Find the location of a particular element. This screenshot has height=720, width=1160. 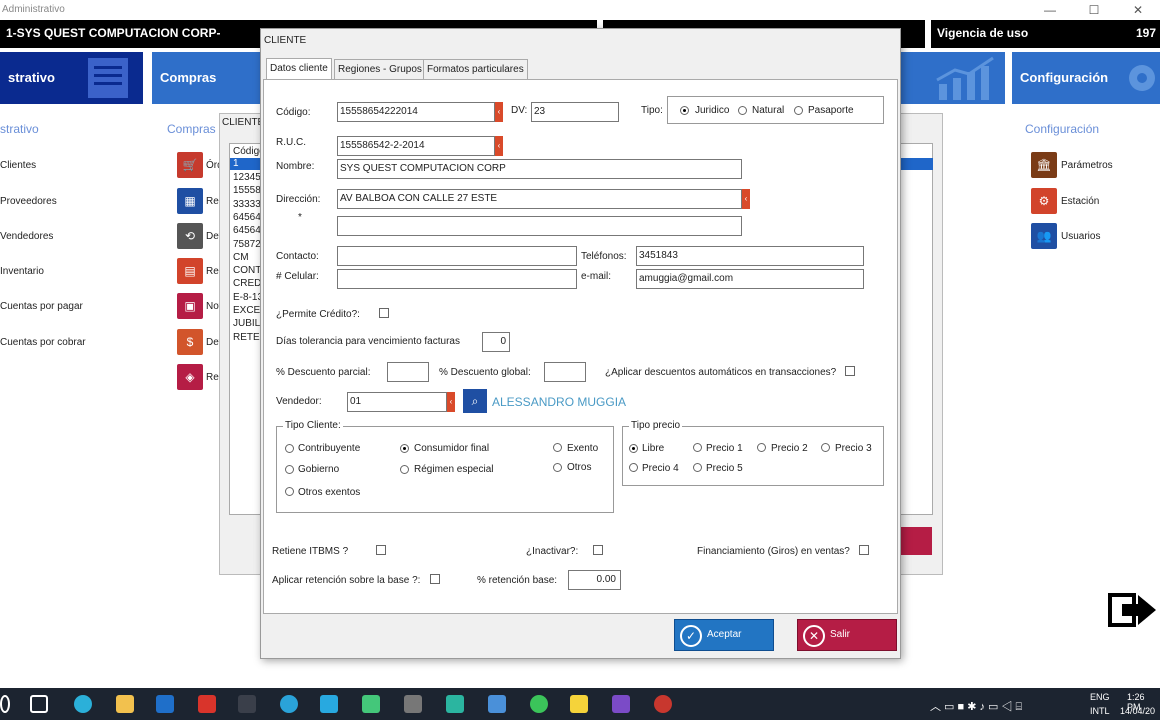

return-icon: ⟲ is located at coordinates (190, 236).